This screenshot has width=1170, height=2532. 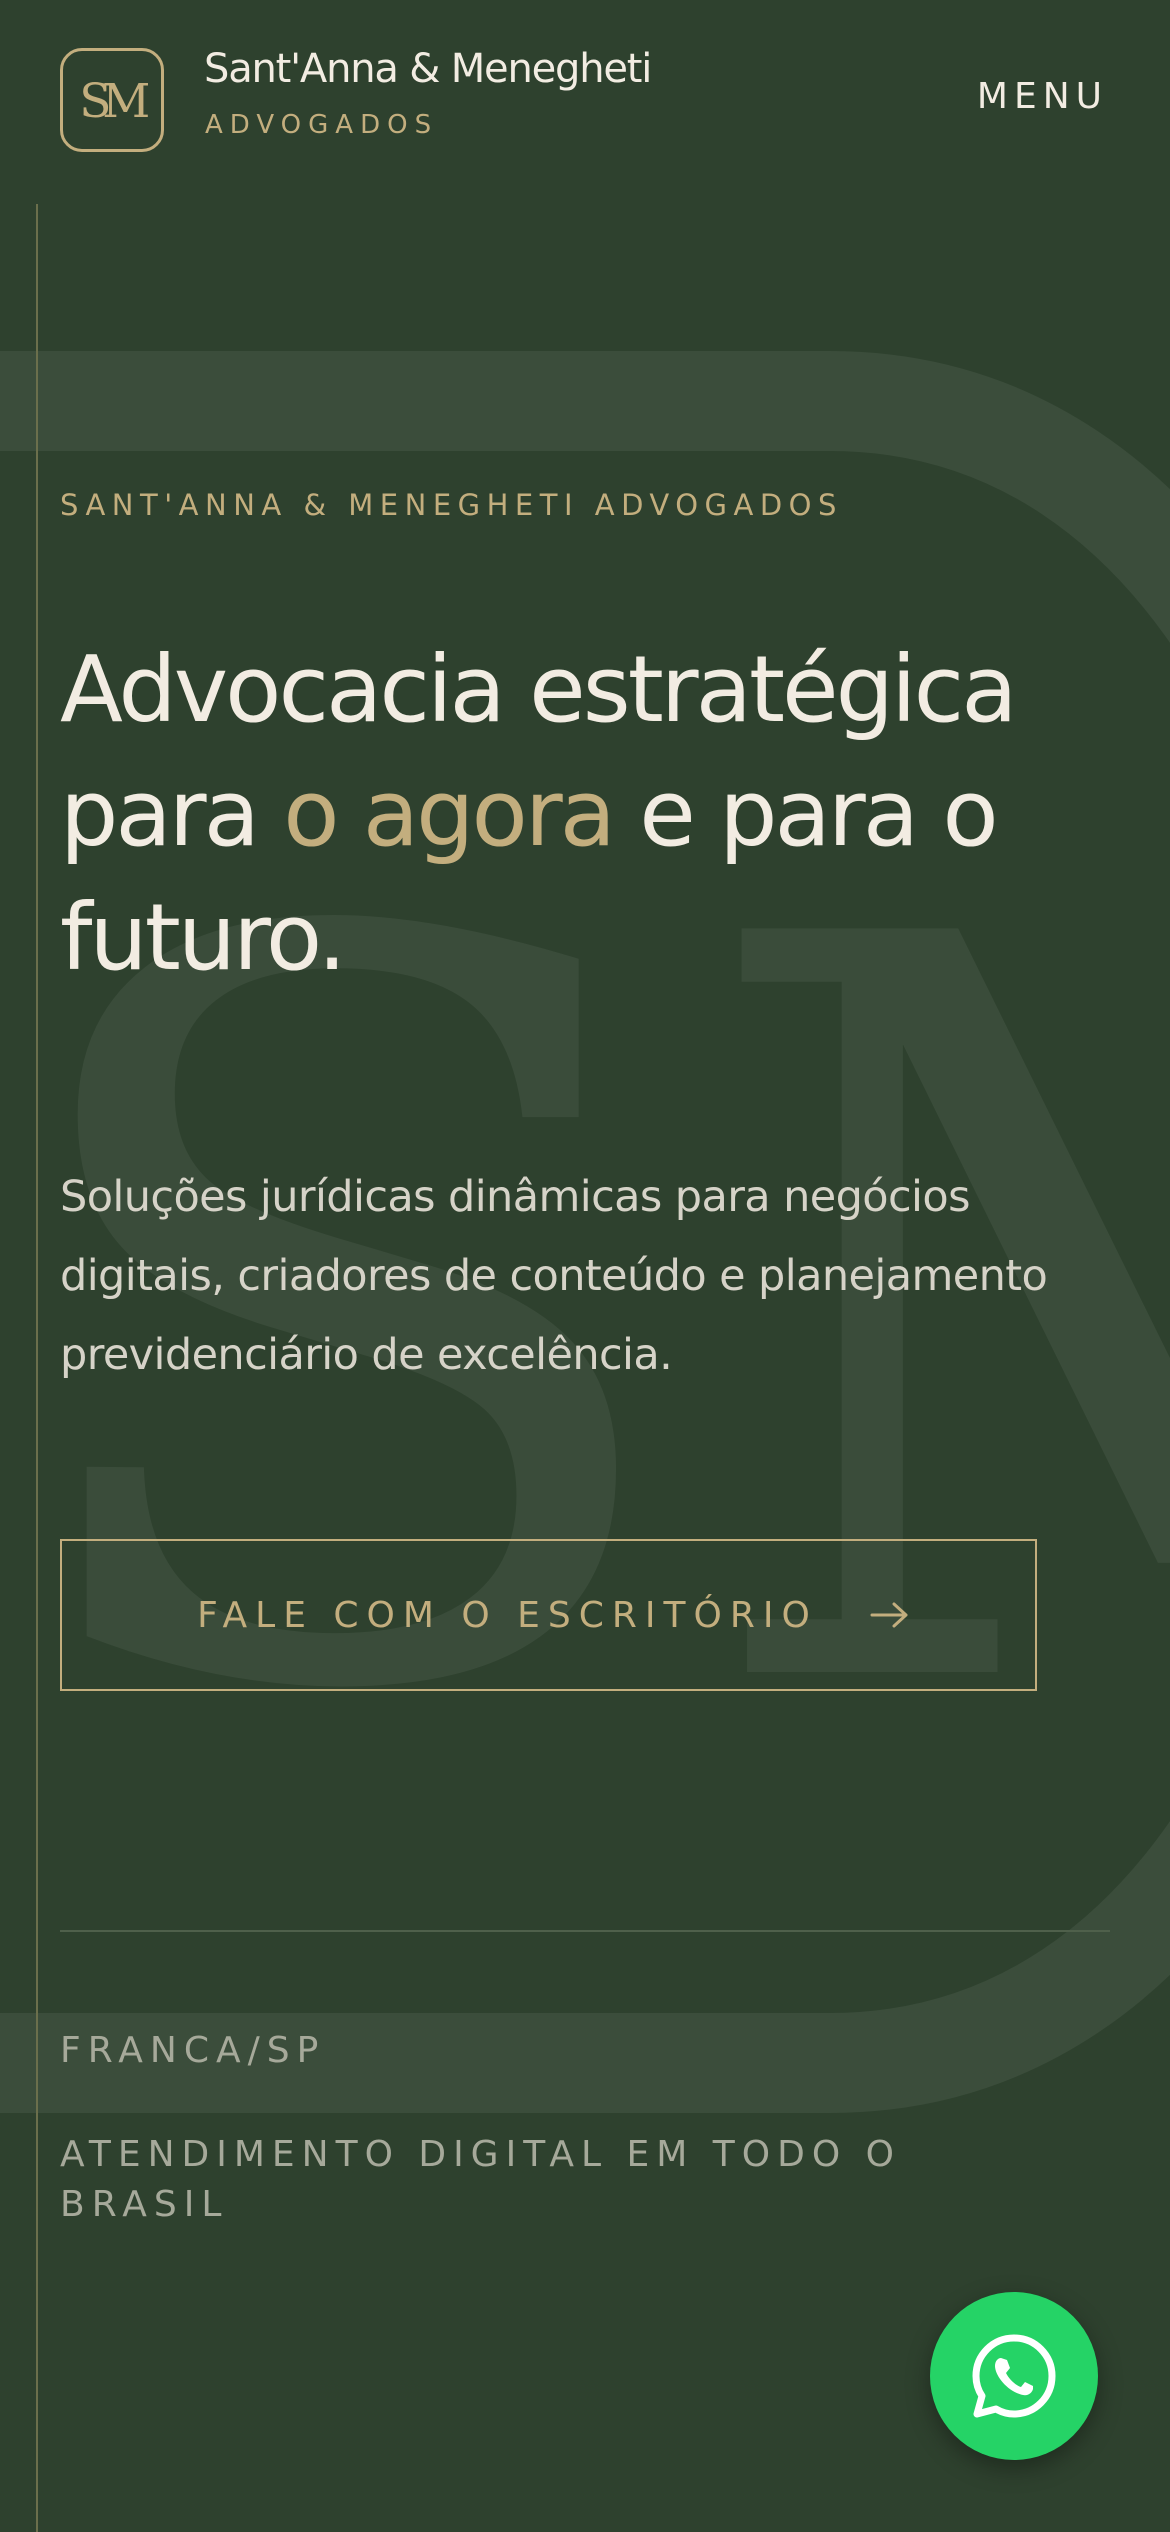 What do you see at coordinates (480, 2179) in the screenshot?
I see `service-area: ATENDIMENTO DIGITAL EM TODO O BRASIL` at bounding box center [480, 2179].